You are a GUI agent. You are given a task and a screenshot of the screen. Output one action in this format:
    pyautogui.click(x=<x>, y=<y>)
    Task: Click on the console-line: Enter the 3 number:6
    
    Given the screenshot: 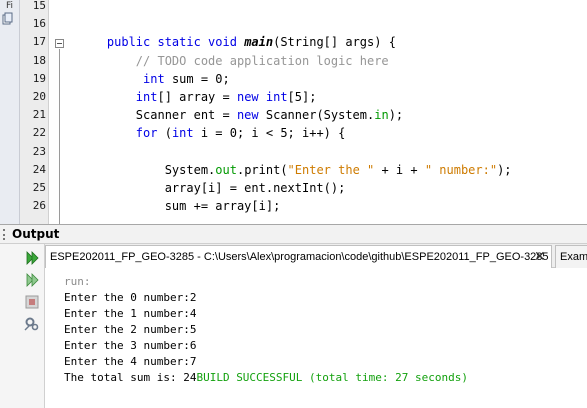 What is the action you would take?
    pyautogui.click(x=130, y=345)
    